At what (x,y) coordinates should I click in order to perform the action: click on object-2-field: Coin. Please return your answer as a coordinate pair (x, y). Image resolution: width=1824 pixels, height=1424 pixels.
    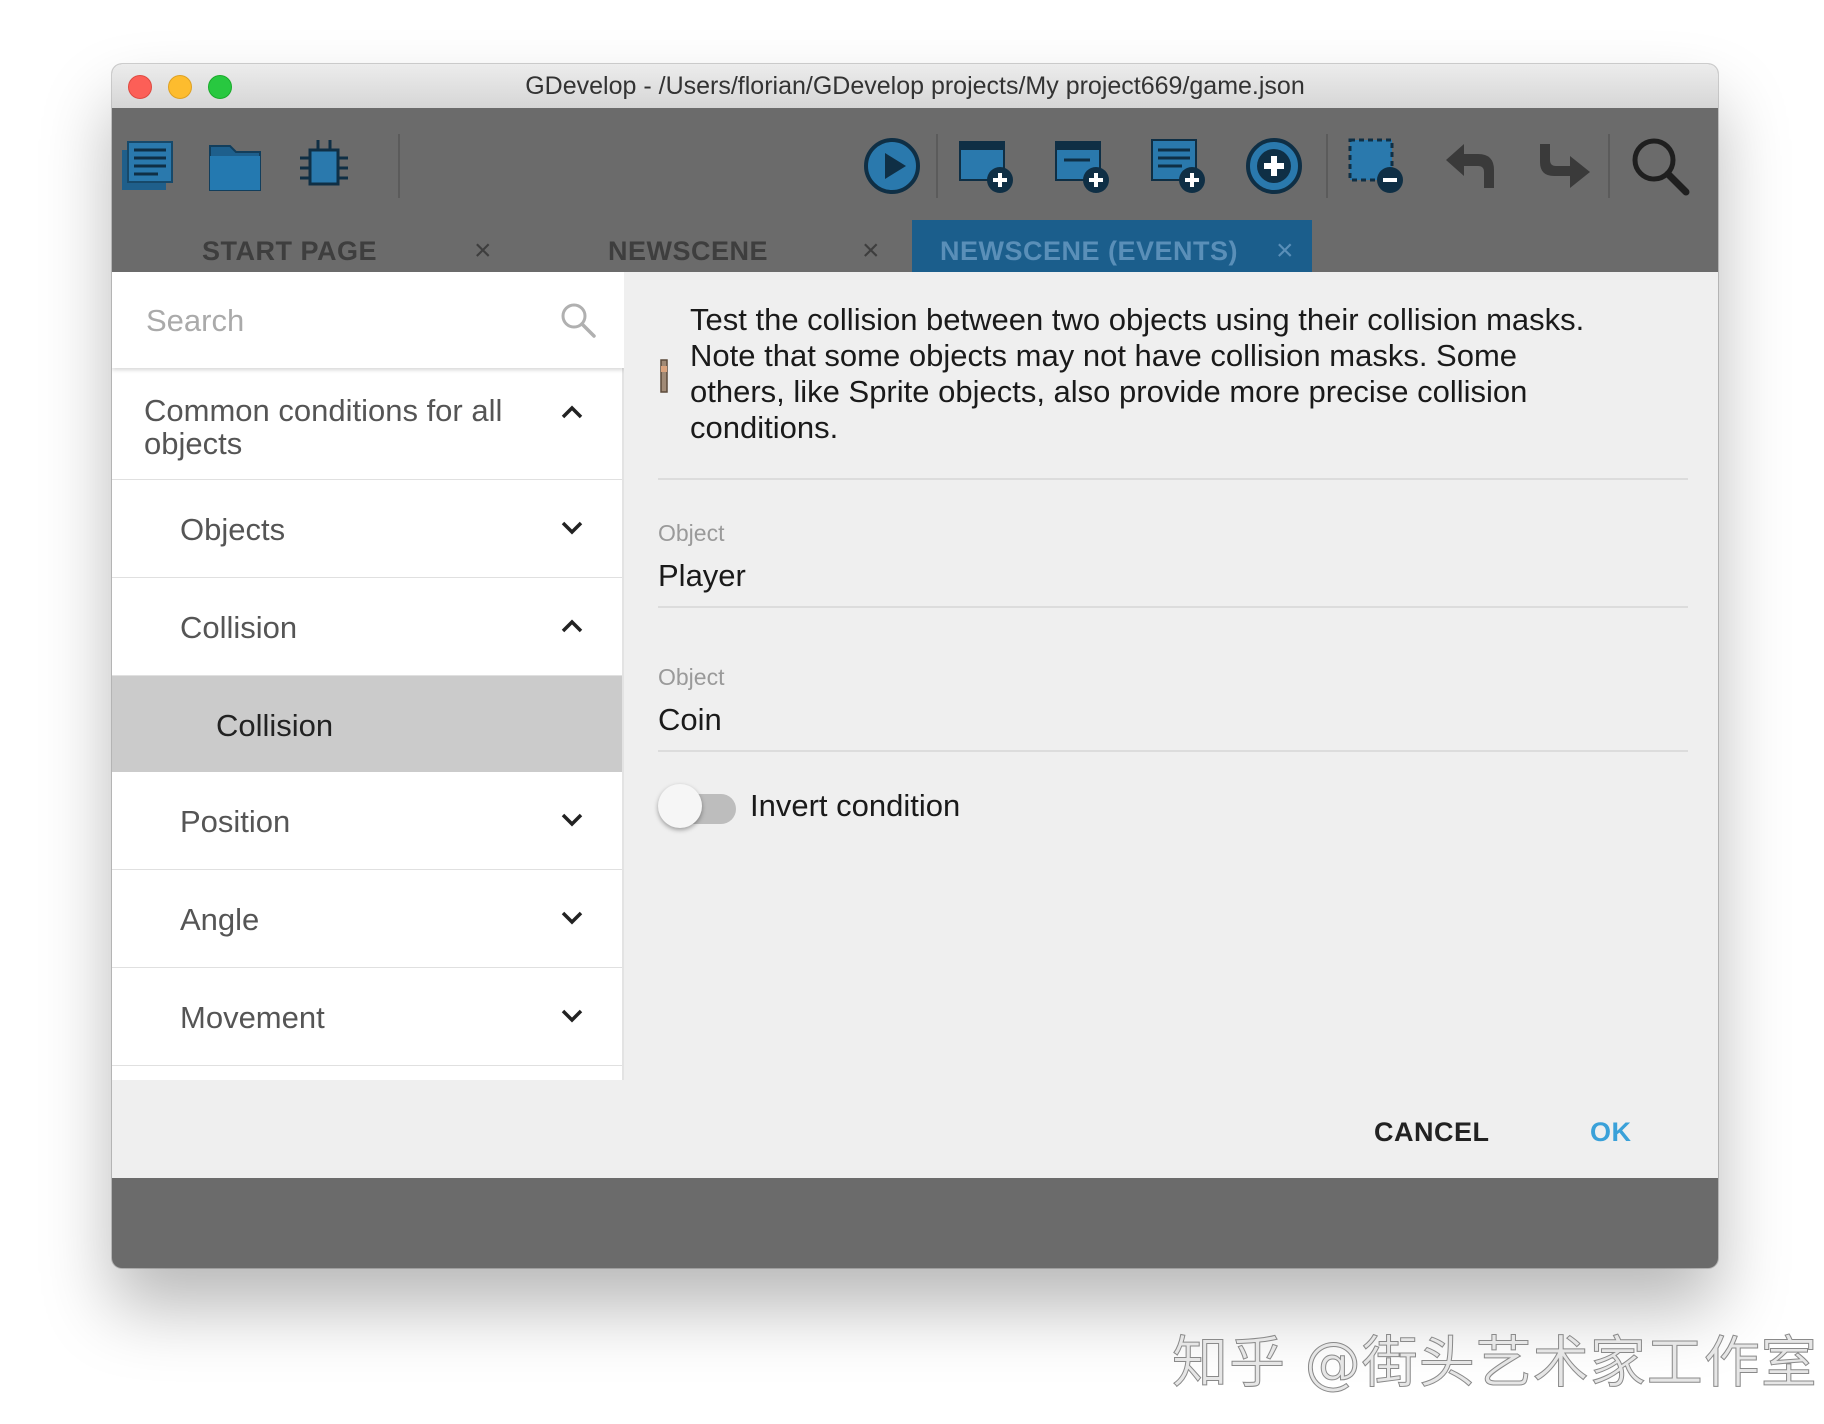
    Looking at the image, I should click on (690, 720).